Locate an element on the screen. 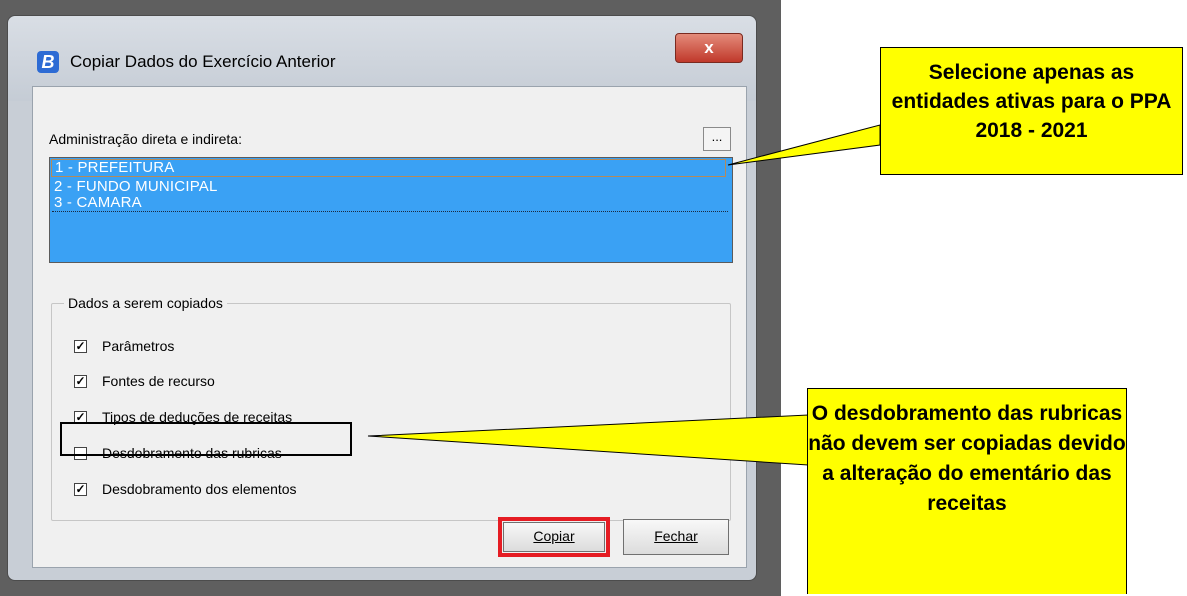 This screenshot has width=1187, height=596. rubricas-callout-pointer is located at coordinates (588, 440).